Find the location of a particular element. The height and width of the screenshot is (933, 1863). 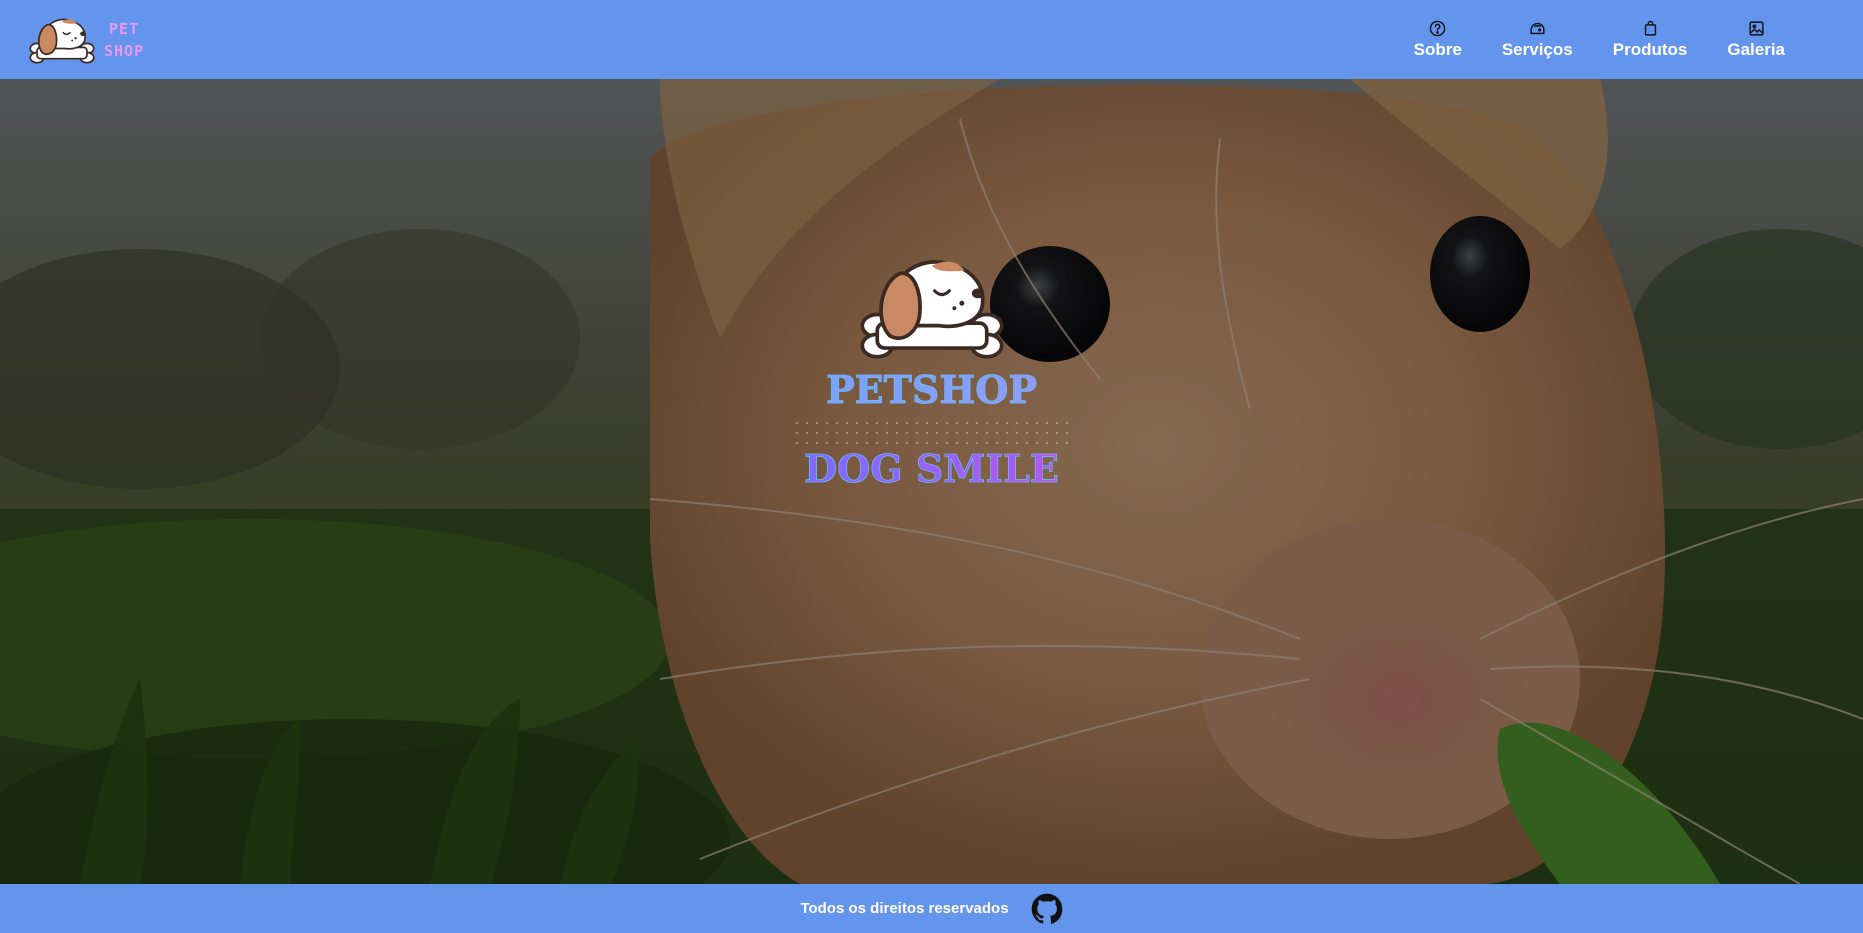

nav-item-produtos: Produtos is located at coordinates (1650, 40).